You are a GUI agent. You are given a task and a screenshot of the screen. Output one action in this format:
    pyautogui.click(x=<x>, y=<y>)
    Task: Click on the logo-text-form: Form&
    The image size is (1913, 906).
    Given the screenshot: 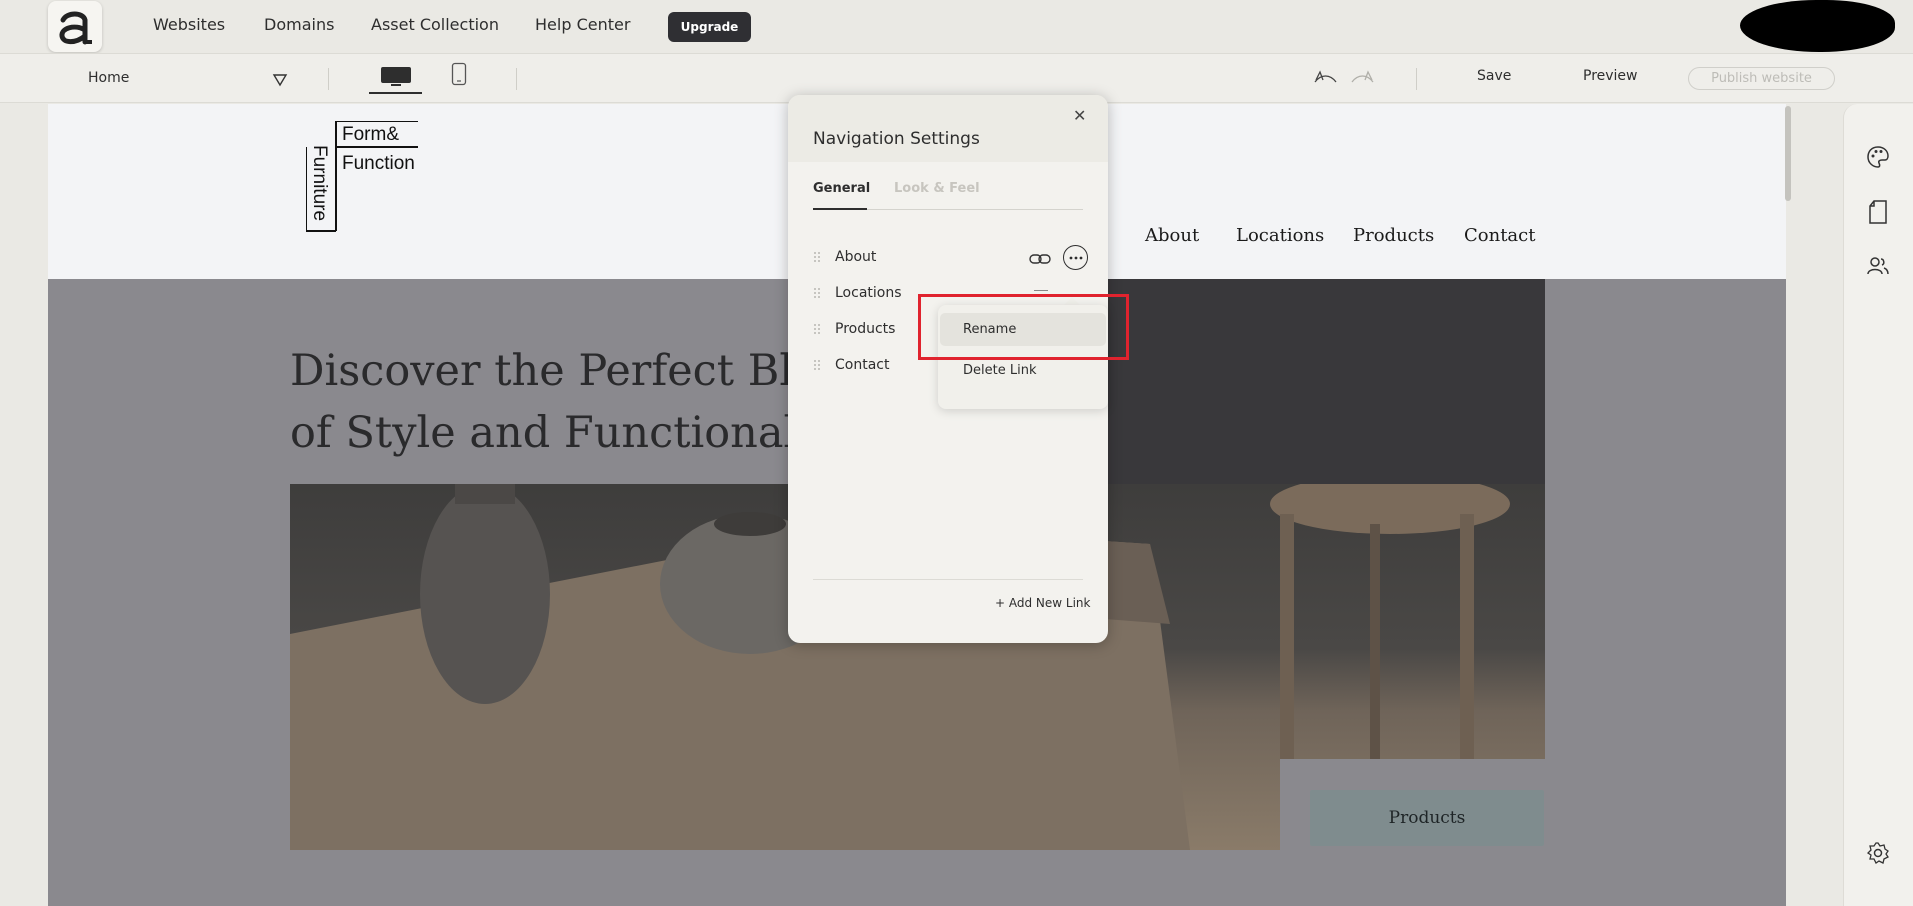 What is the action you would take?
    pyautogui.click(x=370, y=134)
    